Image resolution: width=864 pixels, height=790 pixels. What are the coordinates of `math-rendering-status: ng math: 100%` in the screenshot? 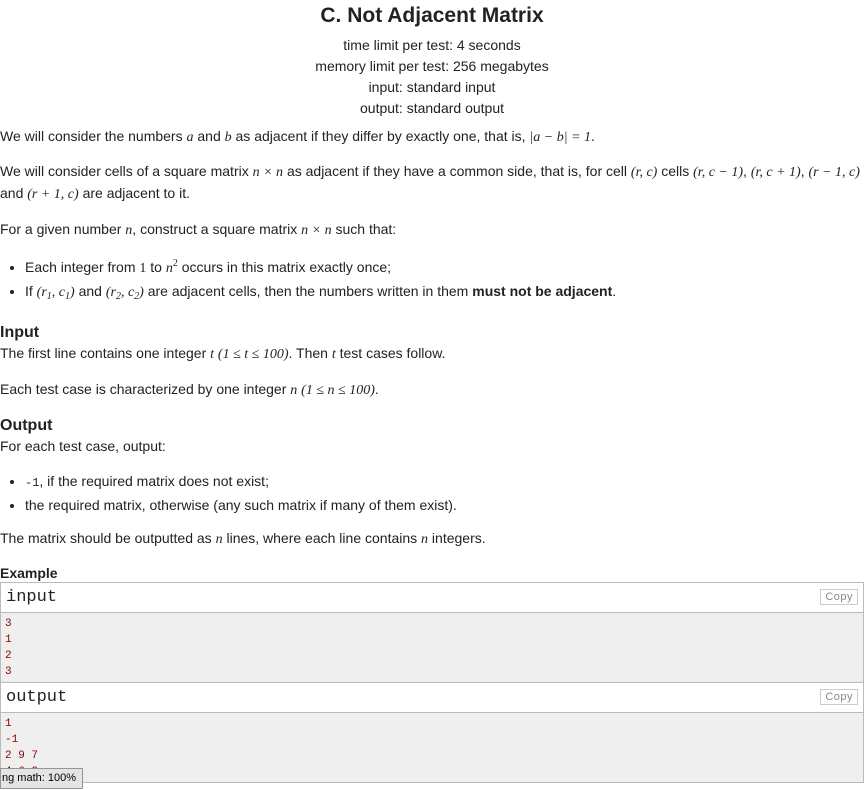 It's located at (41, 778).